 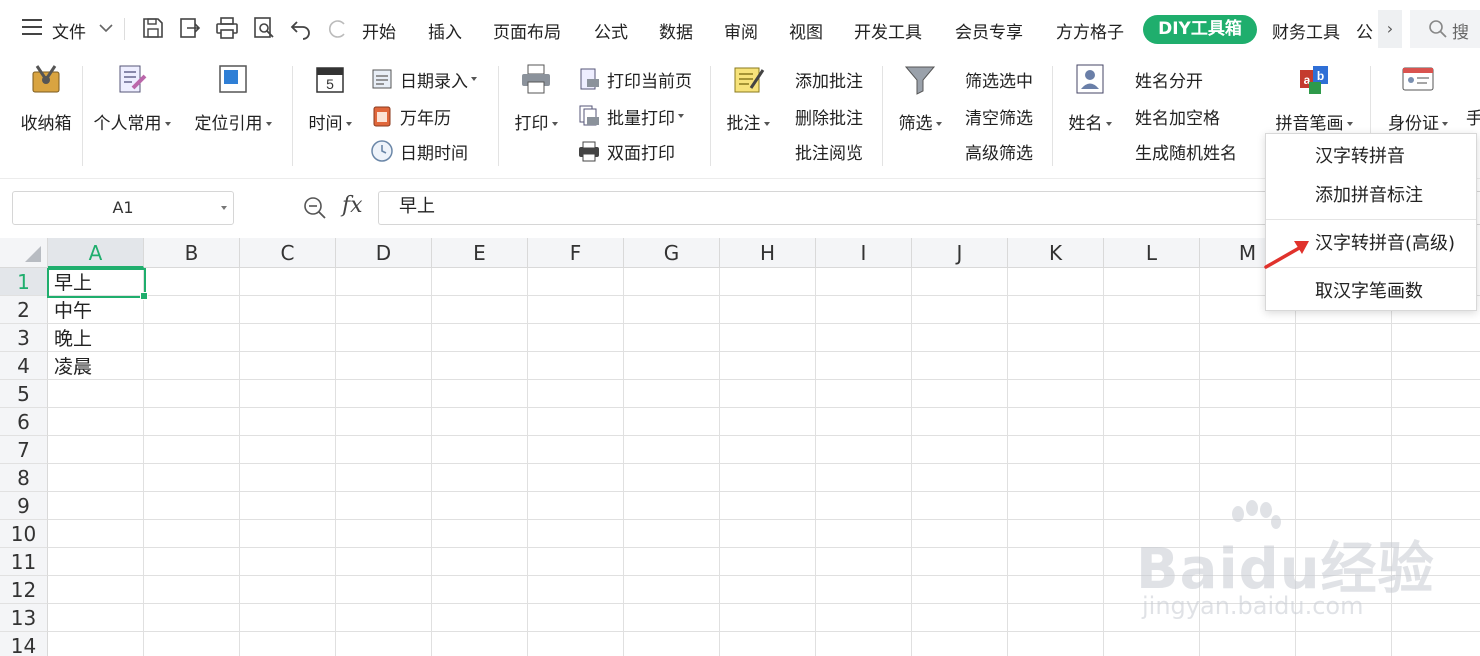 I want to click on column-header-i: I, so click(x=864, y=253).